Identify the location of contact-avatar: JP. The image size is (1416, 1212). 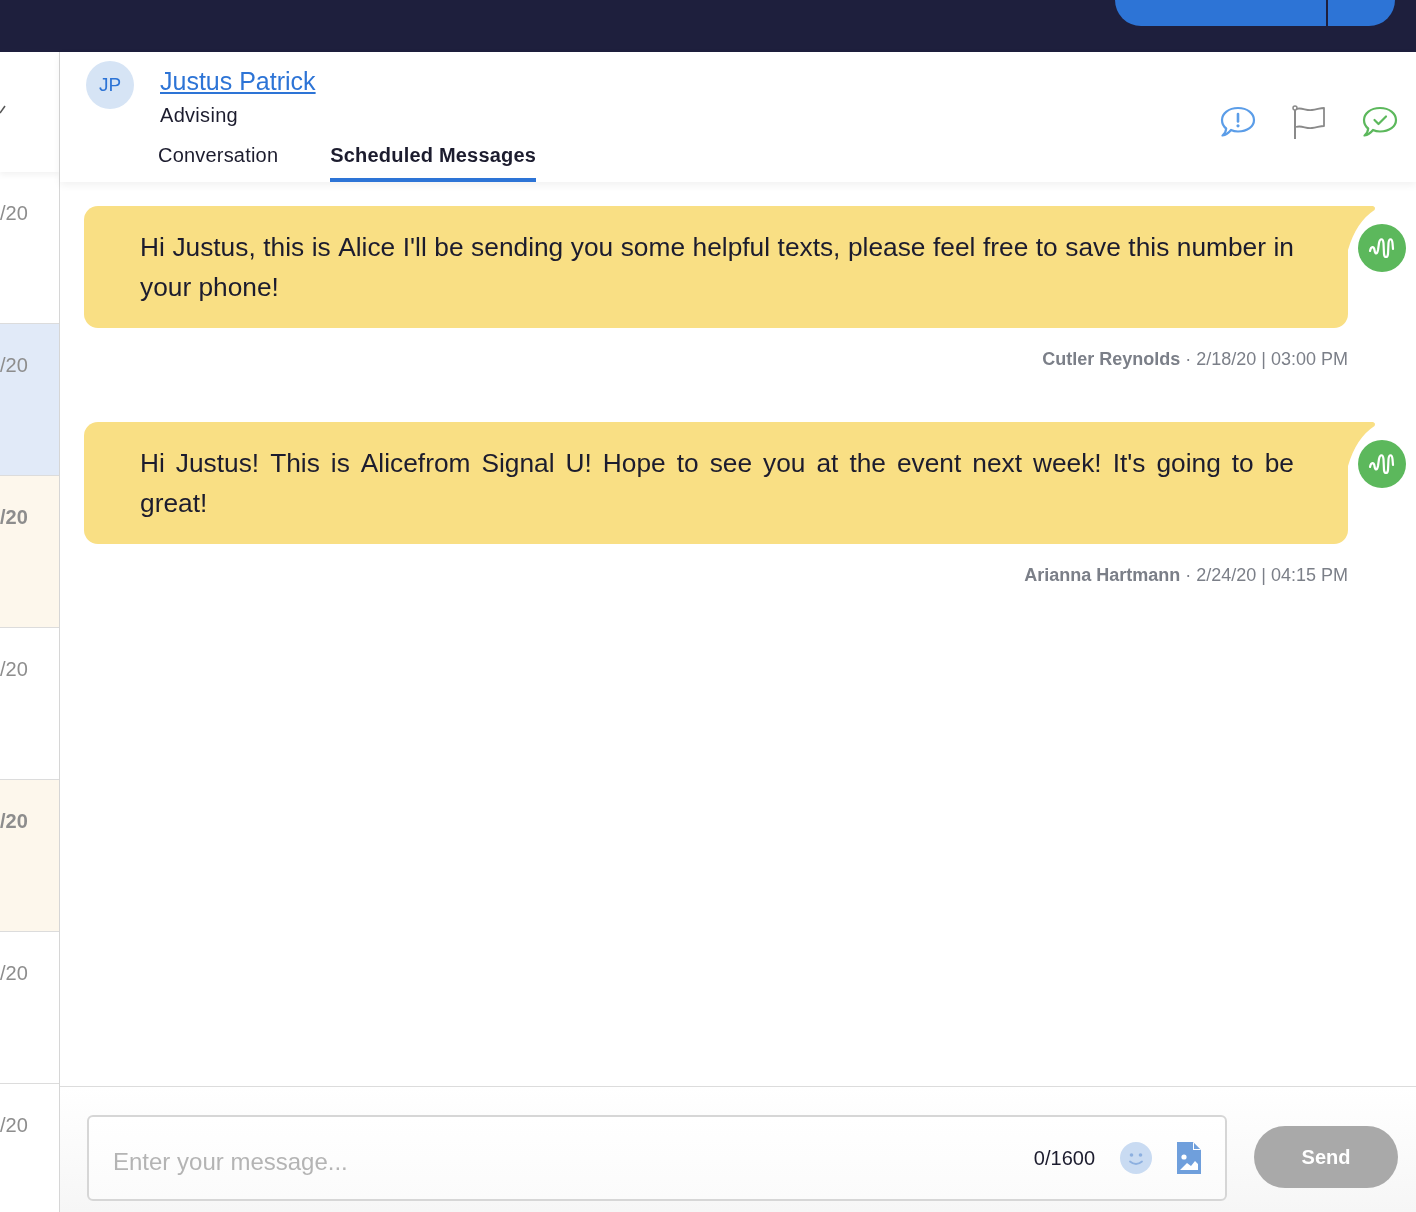
(110, 85).